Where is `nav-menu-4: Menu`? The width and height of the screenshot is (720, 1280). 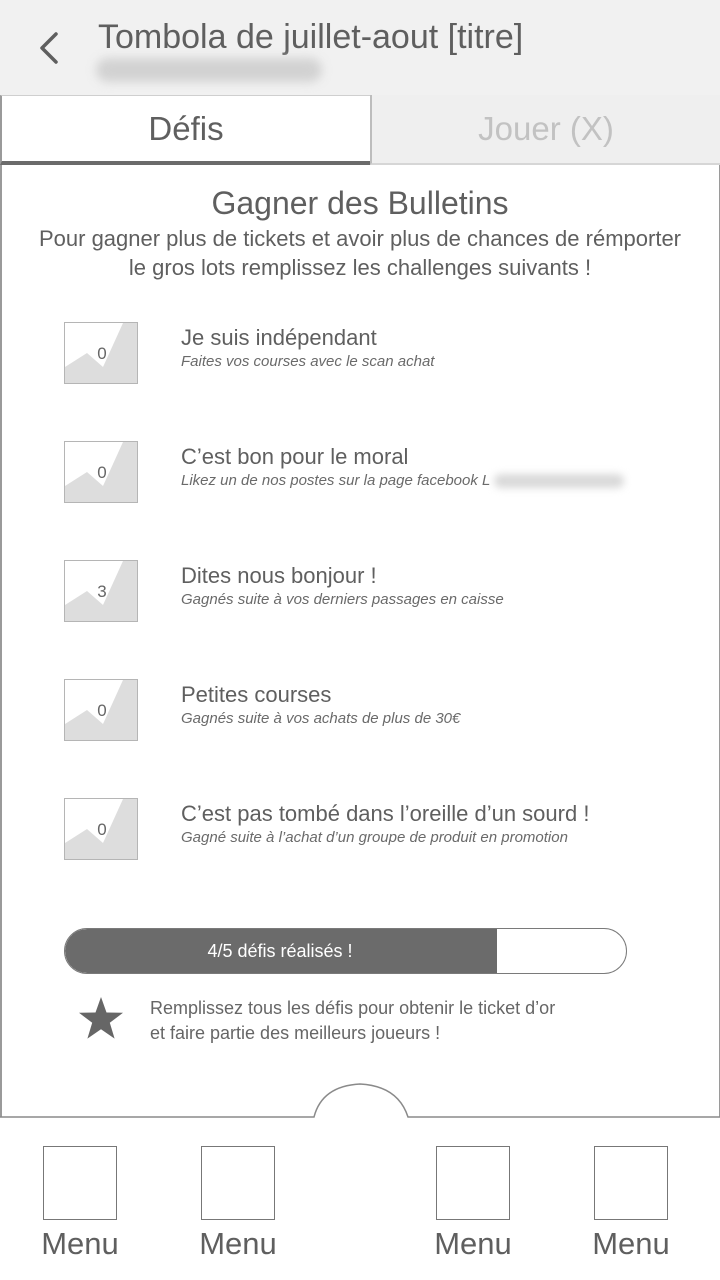
nav-menu-4: Menu is located at coordinates (631, 1204).